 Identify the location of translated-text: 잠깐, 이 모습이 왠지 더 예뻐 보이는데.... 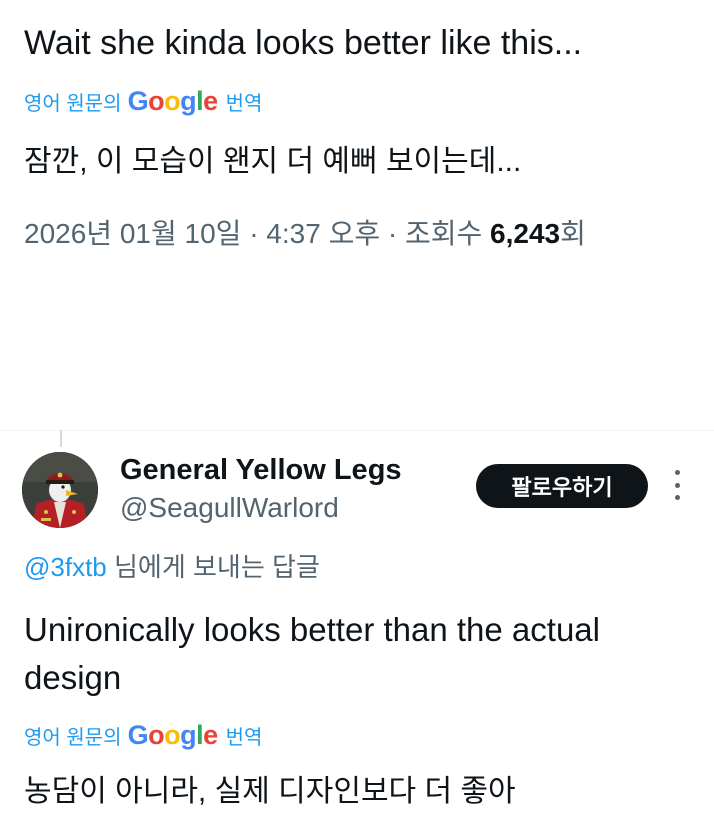
(273, 161).